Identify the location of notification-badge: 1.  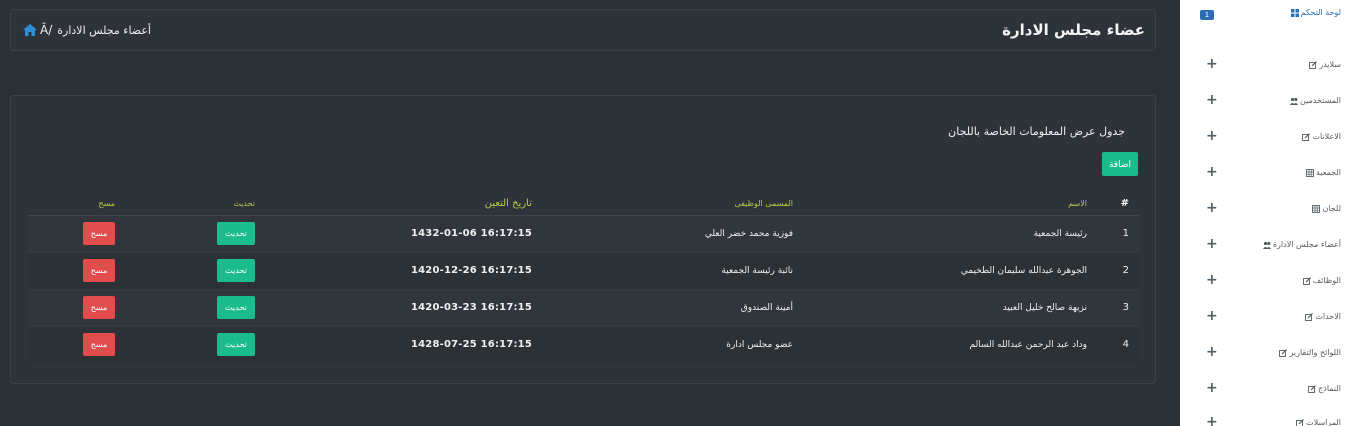
(1207, 15).